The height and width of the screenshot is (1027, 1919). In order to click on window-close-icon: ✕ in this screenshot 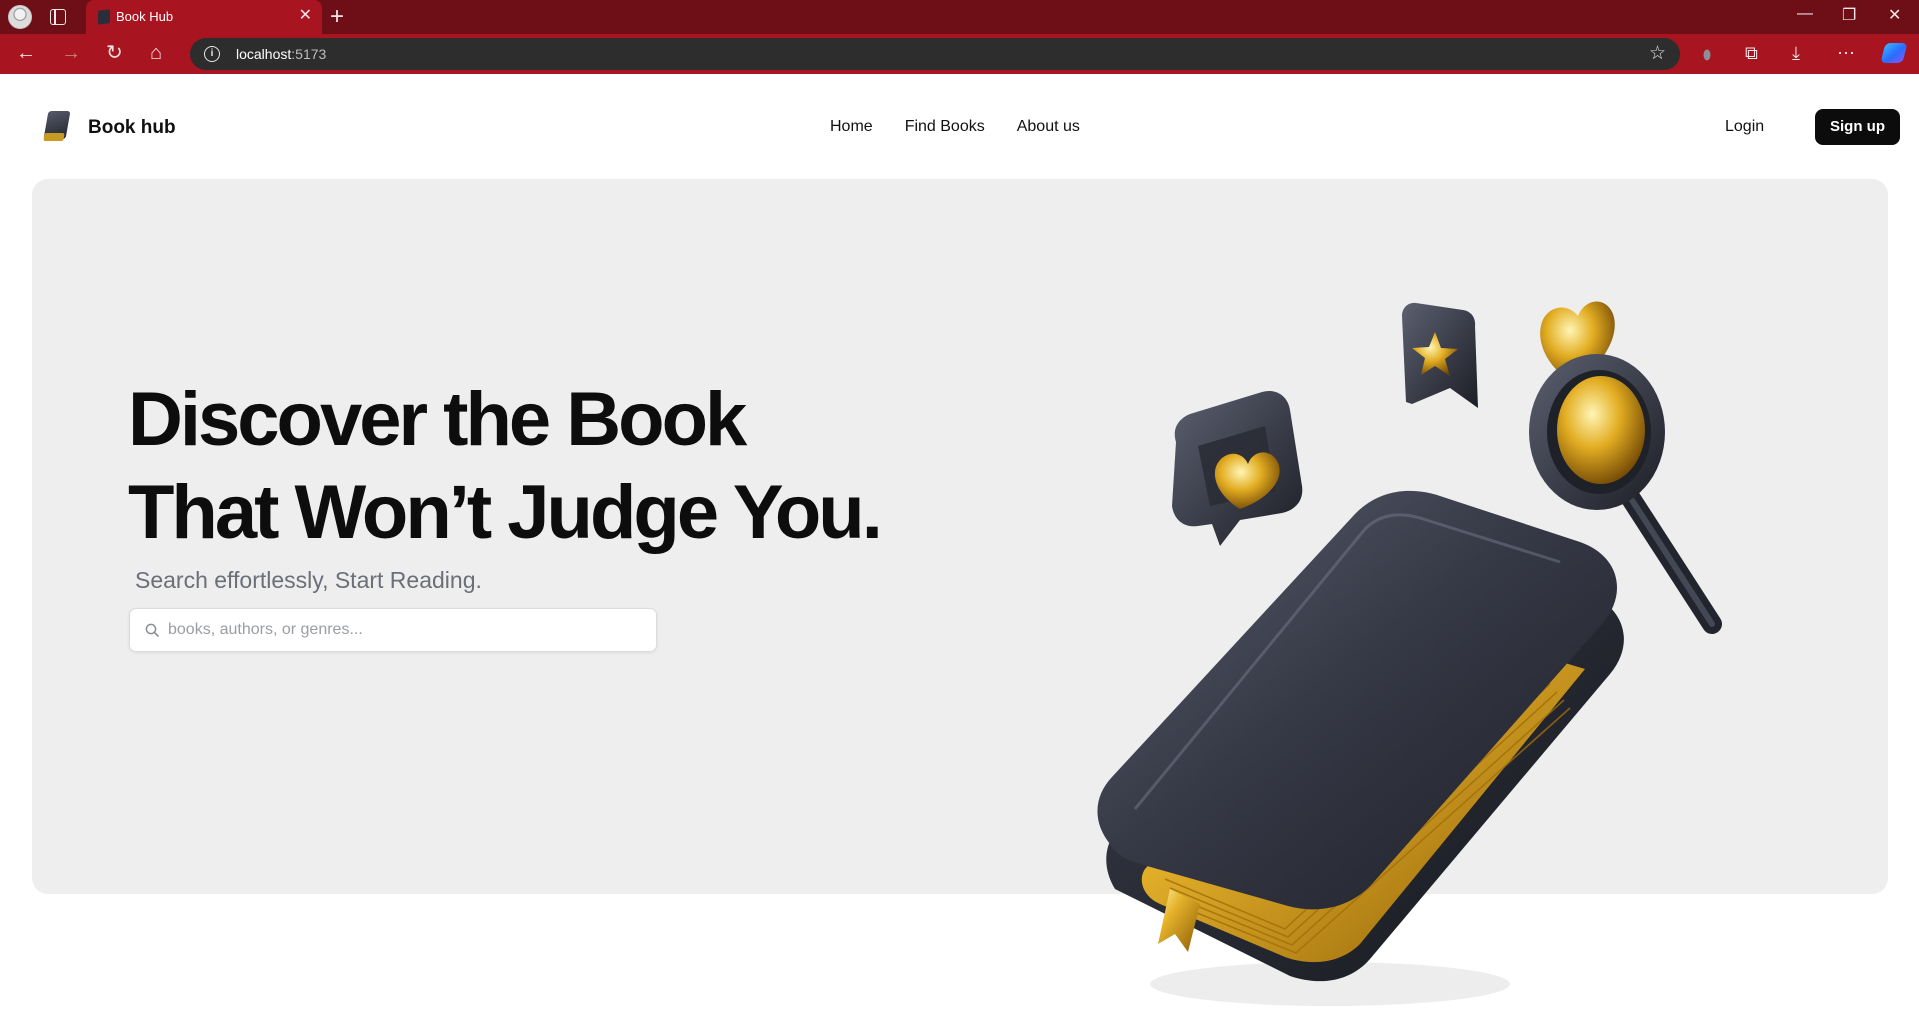, I will do `click(1894, 15)`.